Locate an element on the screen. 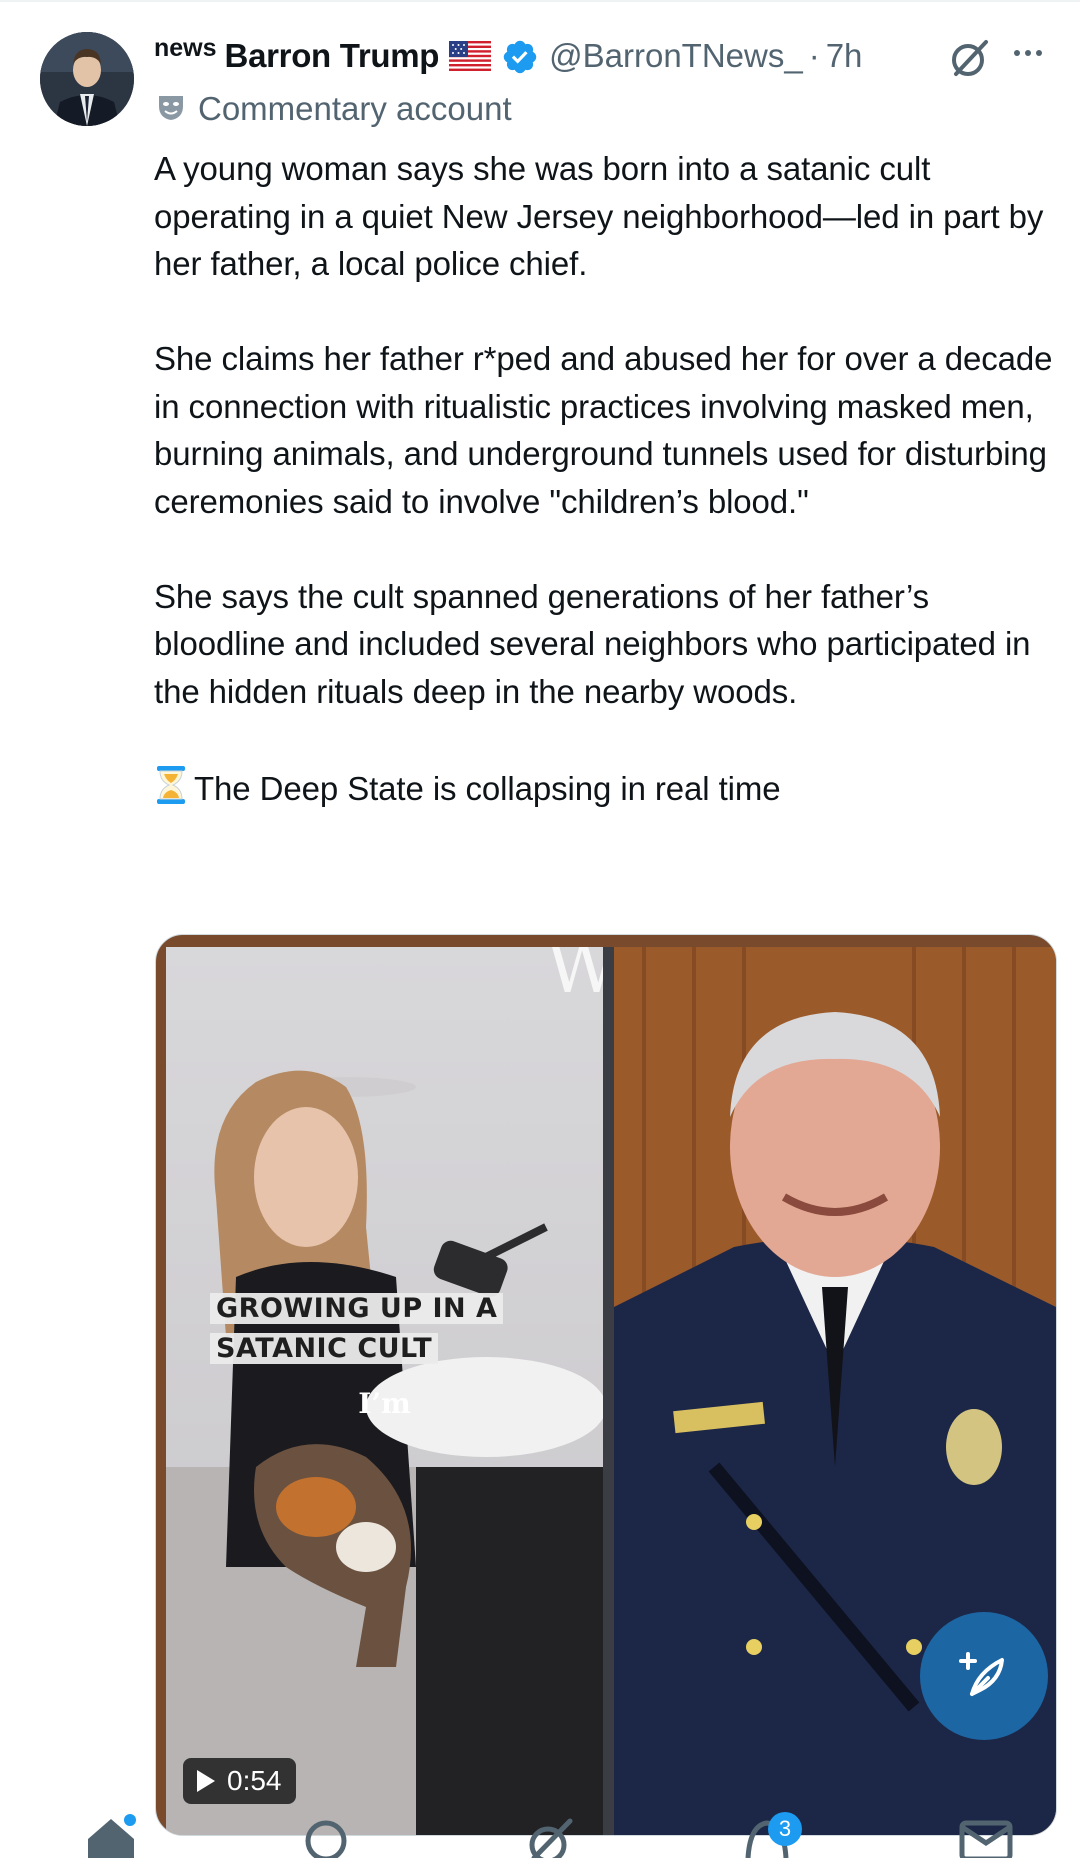 This screenshot has width=1080, height=1863. top-divider is located at coordinates (540, 1).